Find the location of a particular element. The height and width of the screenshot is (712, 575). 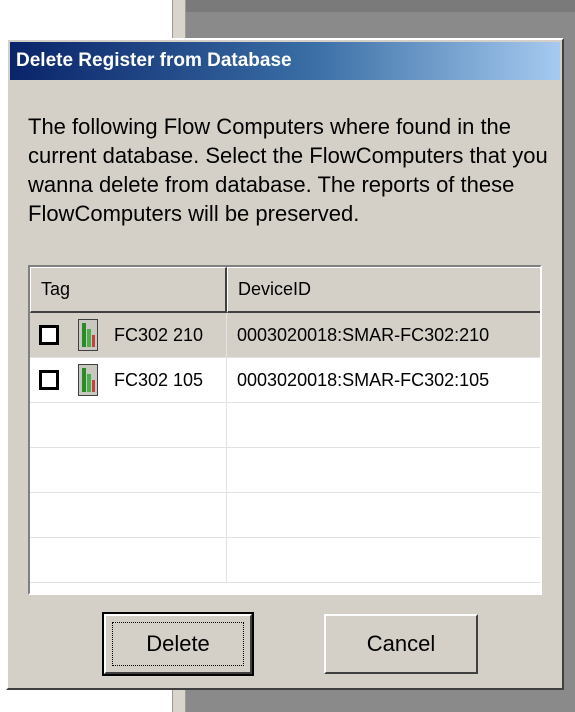

tag-cell: FC302 105 is located at coordinates (128, 380).